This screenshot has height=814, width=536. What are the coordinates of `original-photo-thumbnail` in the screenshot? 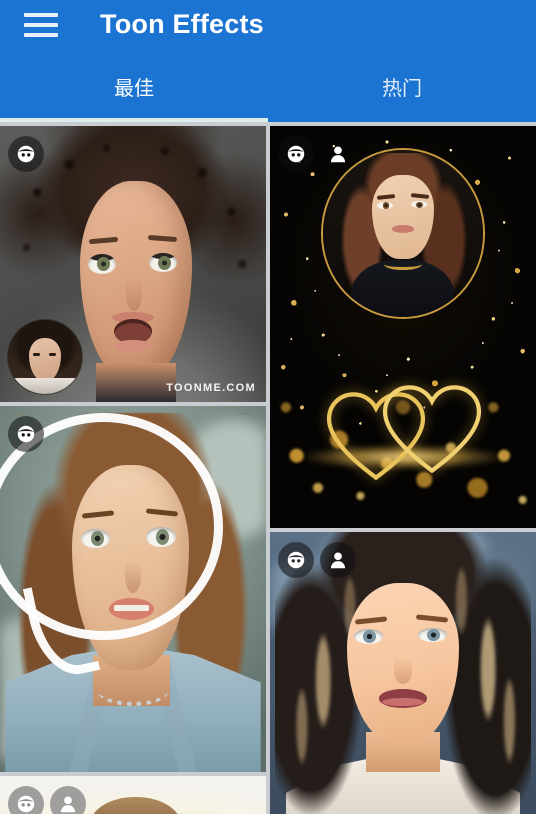 It's located at (45, 357).